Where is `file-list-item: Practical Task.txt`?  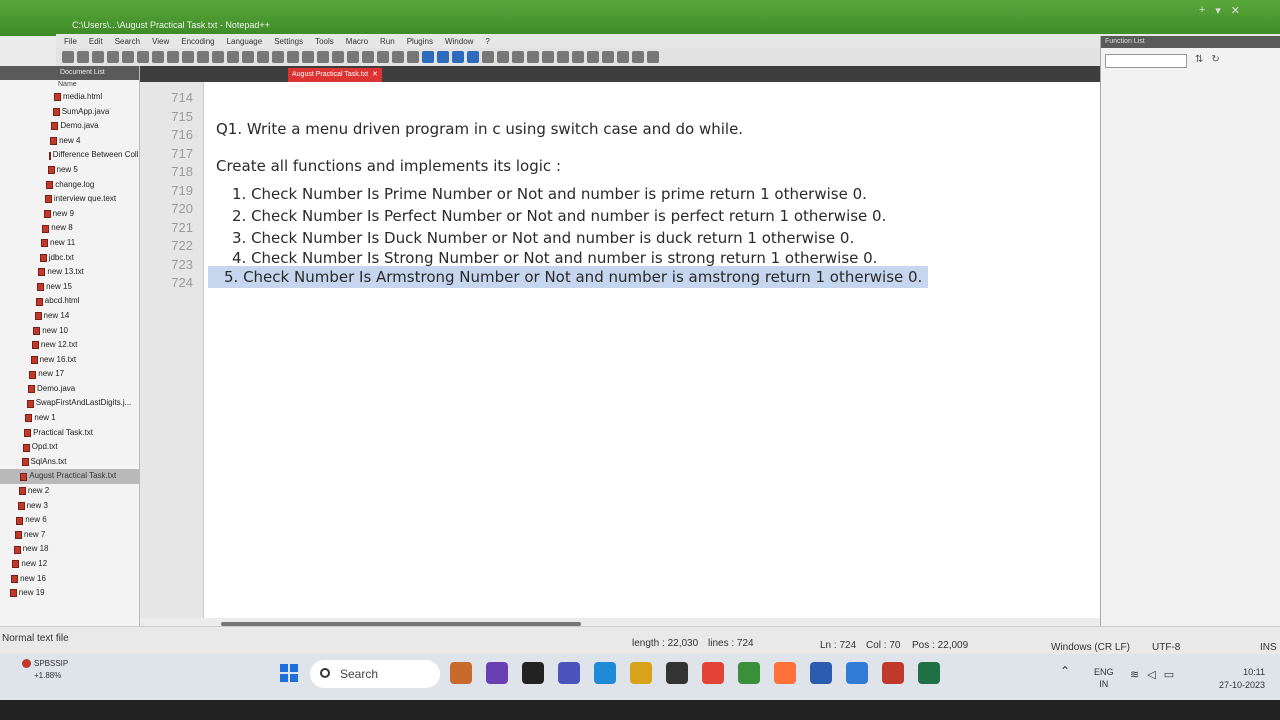
file-list-item: Practical Task.txt is located at coordinates (69, 433).